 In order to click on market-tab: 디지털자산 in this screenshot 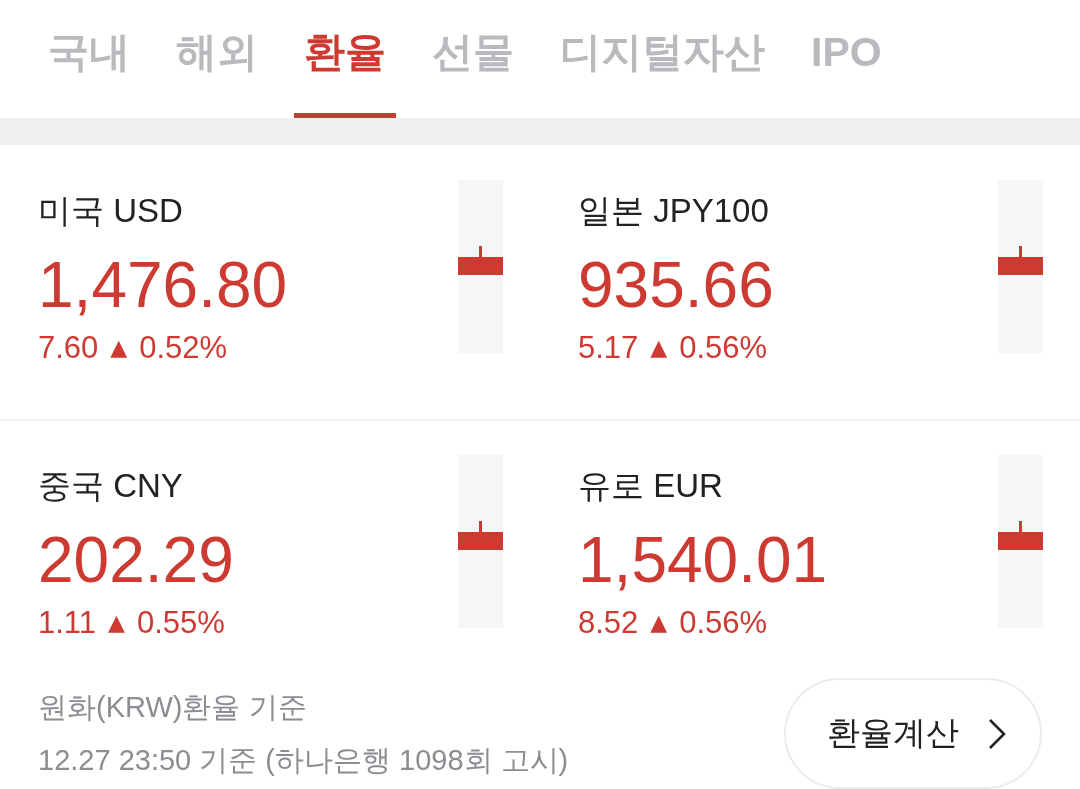, I will do `click(662, 59)`.